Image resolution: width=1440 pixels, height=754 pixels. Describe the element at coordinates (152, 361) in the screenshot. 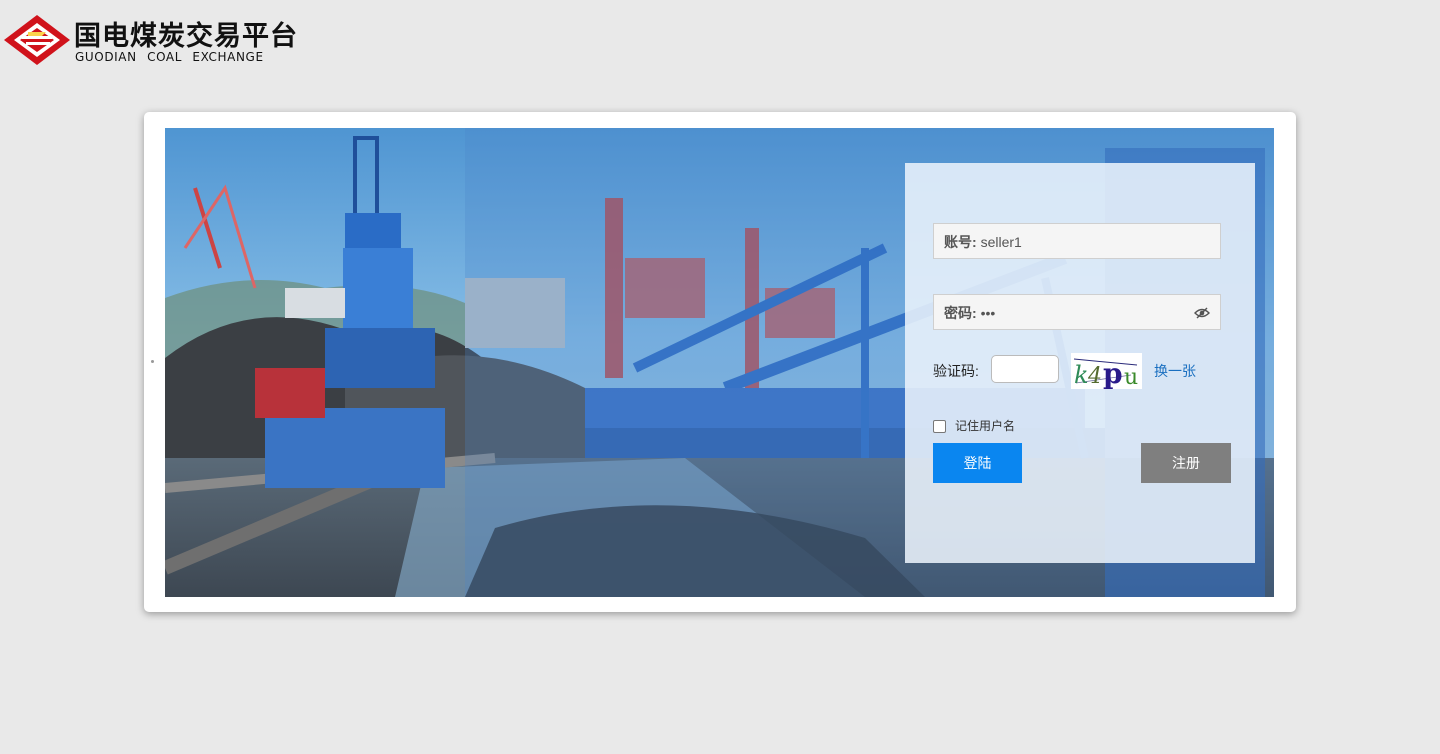

I see `decorative-dot` at that location.